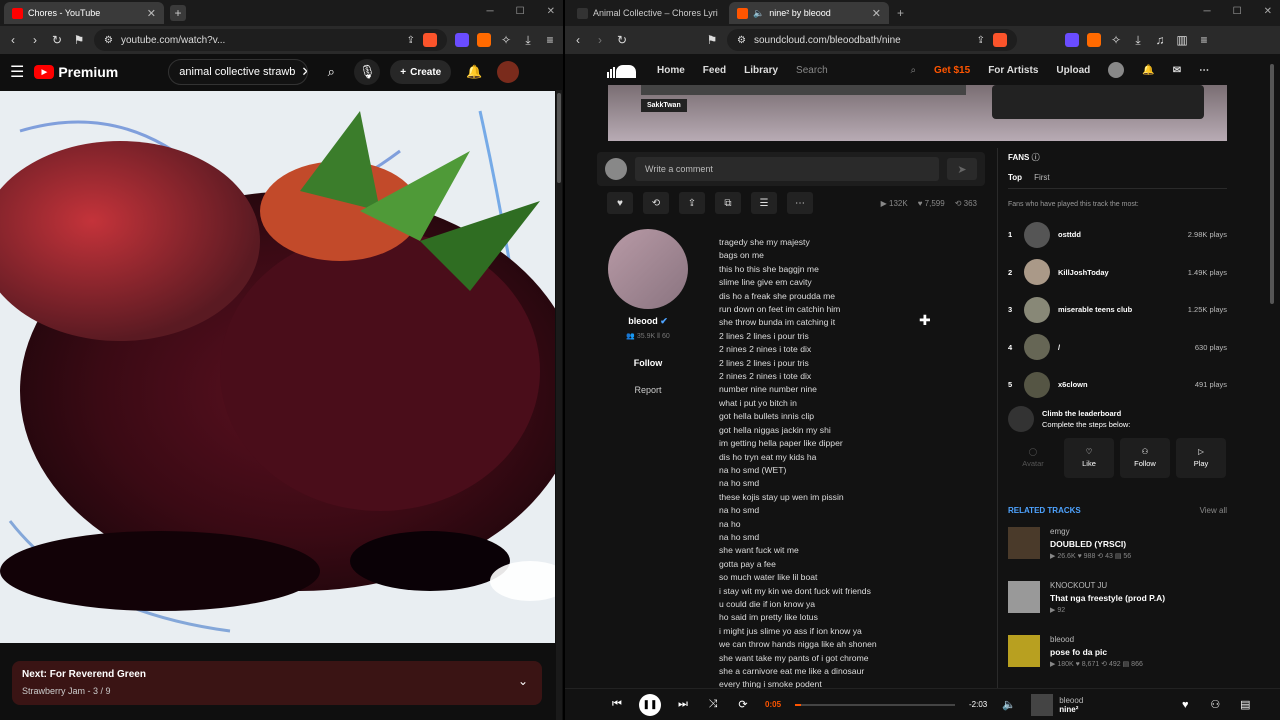  What do you see at coordinates (758, 13) in the screenshot?
I see `speaker-icon: 🔈` at bounding box center [758, 13].